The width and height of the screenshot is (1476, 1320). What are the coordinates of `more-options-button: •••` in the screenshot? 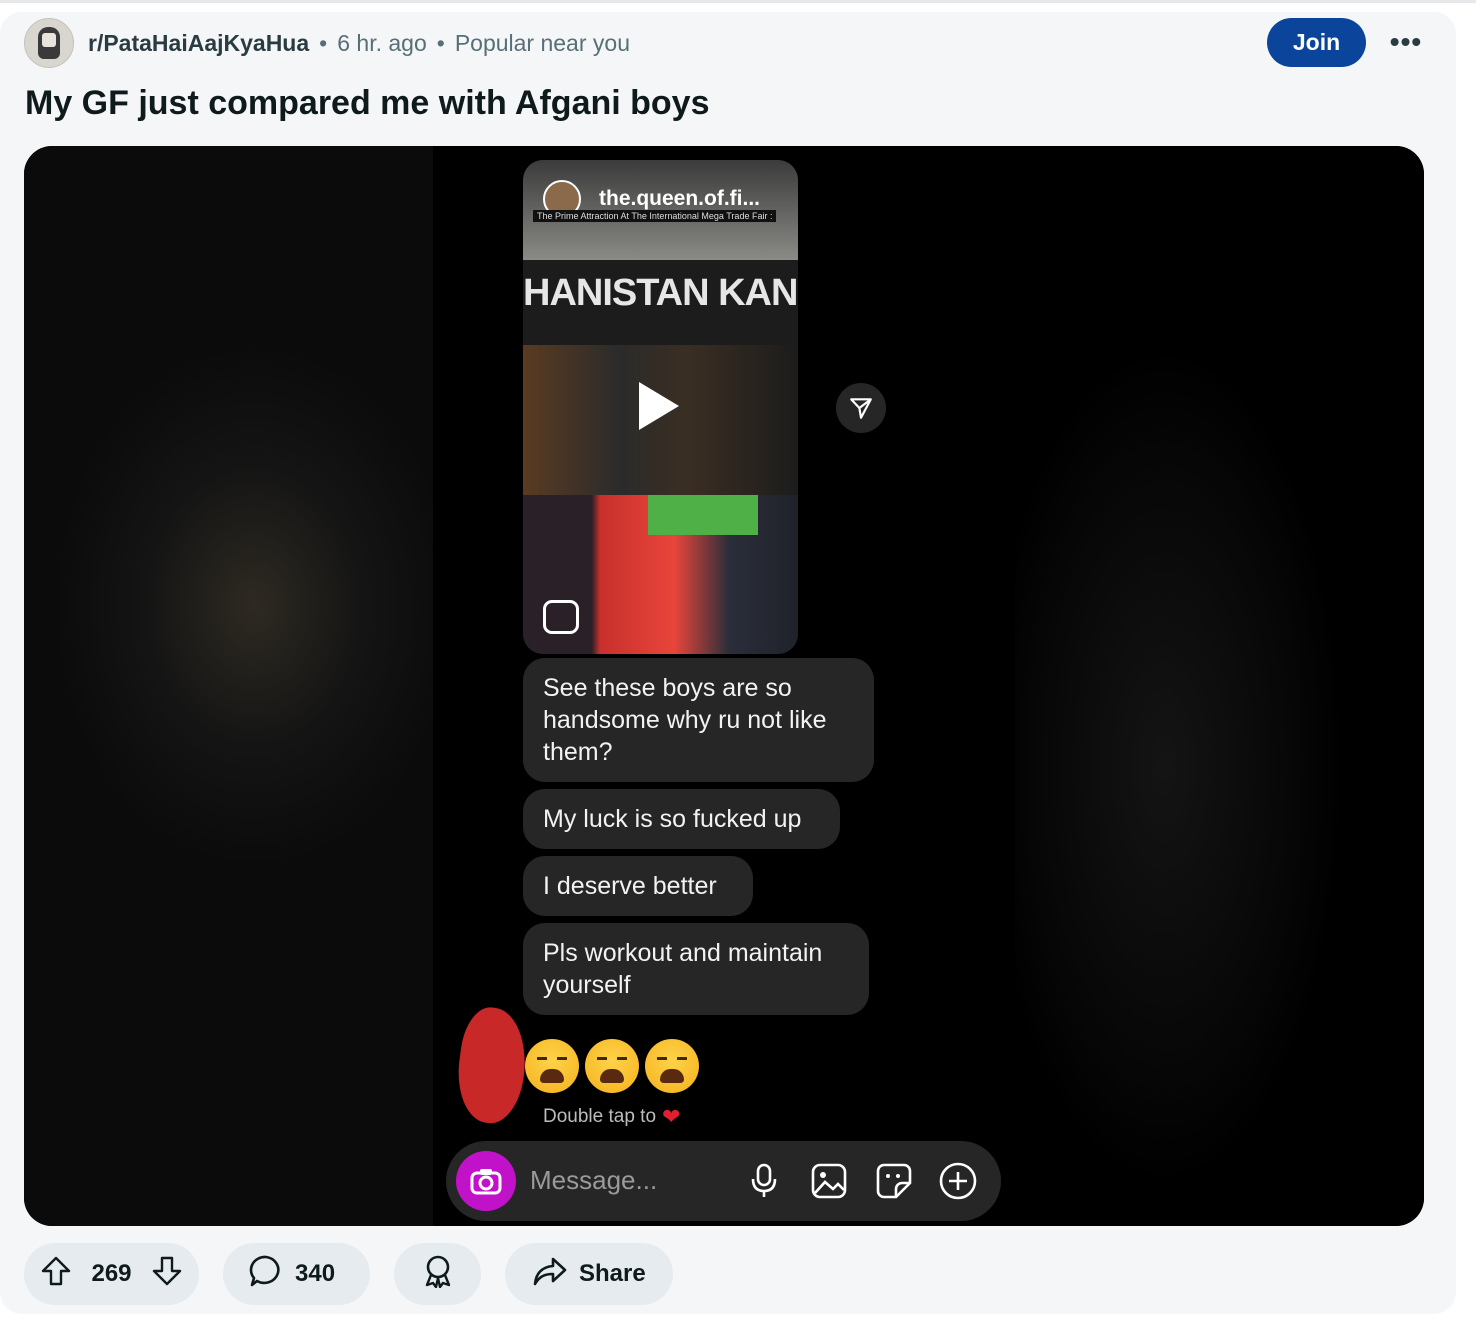 It's located at (1406, 42).